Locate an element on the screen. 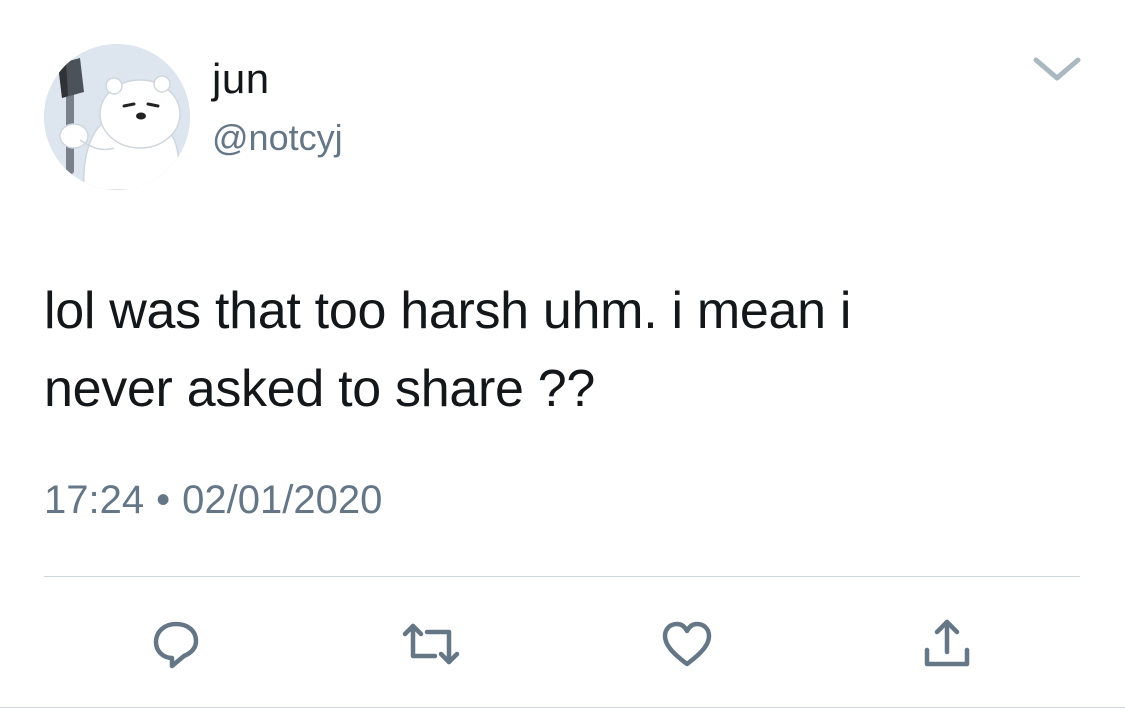 The width and height of the screenshot is (1125, 710). user-handle: @notcyj is located at coordinates (277, 138).